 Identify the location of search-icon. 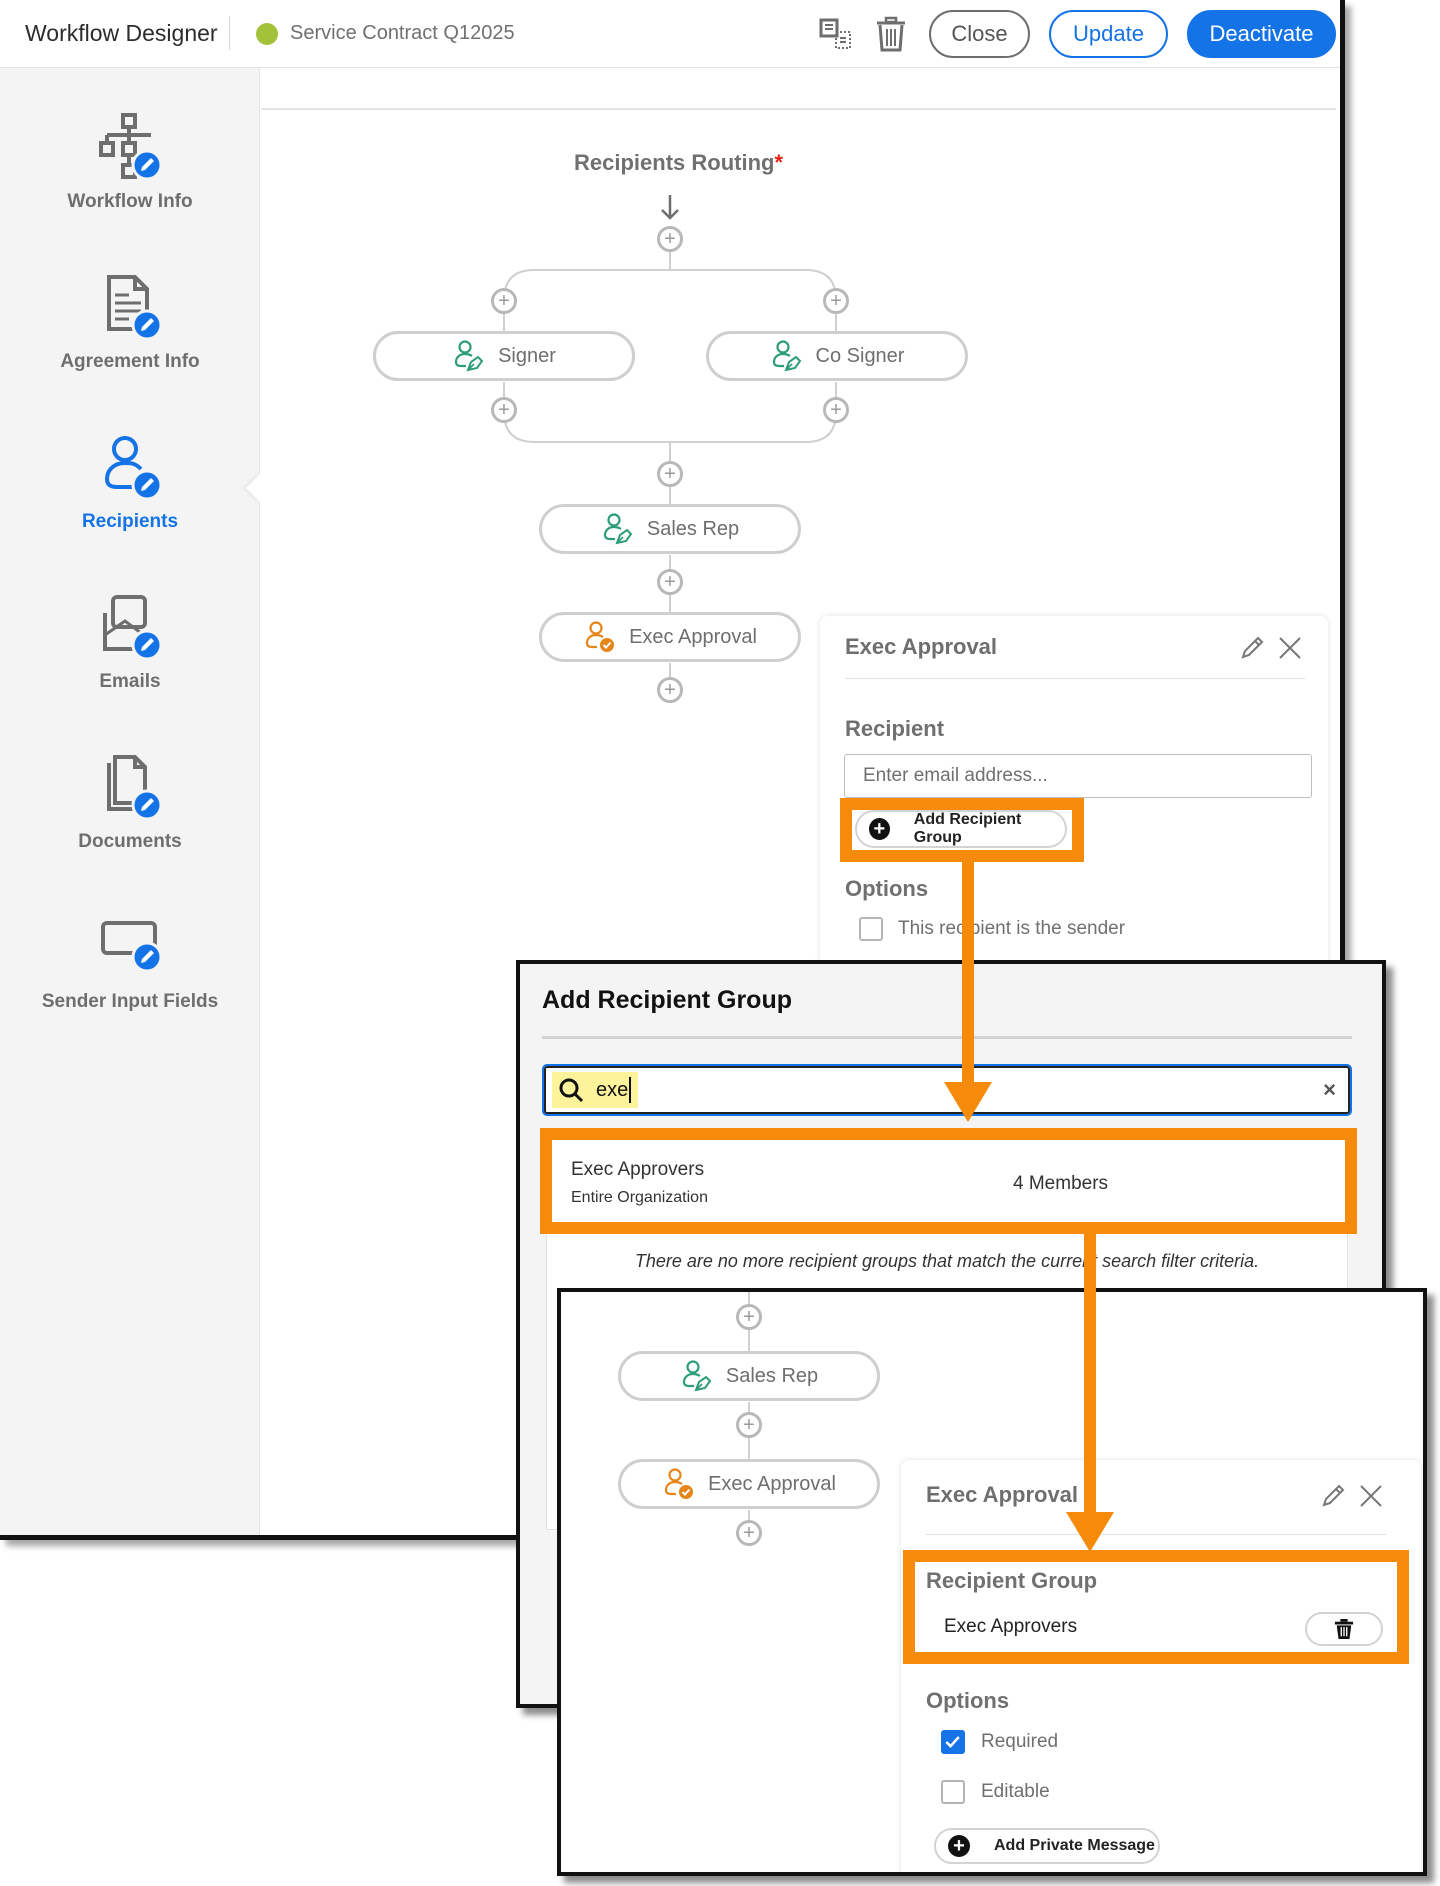
(571, 1090).